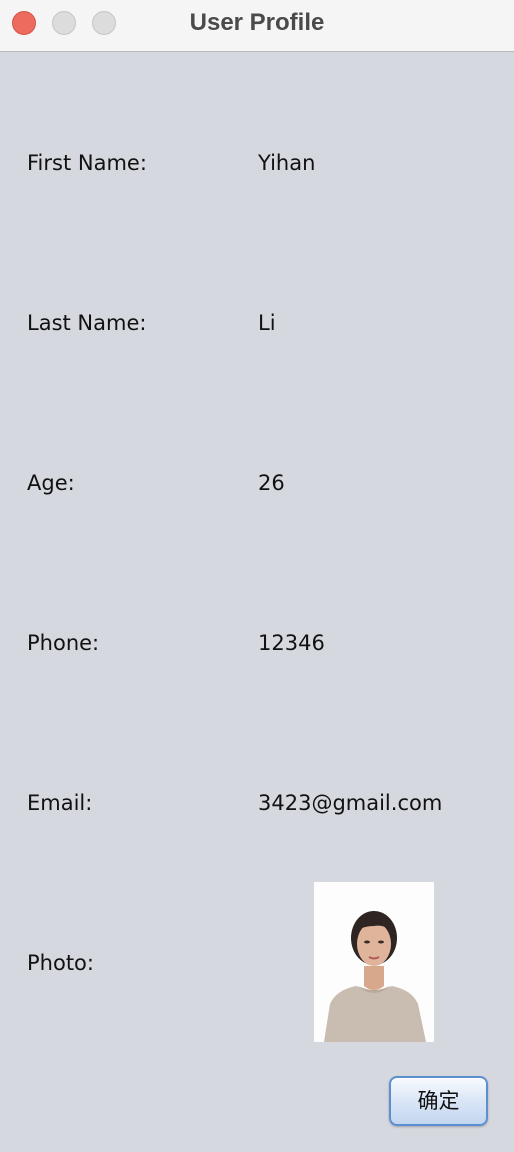 This screenshot has height=1152, width=514. What do you see at coordinates (350, 803) in the screenshot?
I see `email-value: 3423@gmail.com` at bounding box center [350, 803].